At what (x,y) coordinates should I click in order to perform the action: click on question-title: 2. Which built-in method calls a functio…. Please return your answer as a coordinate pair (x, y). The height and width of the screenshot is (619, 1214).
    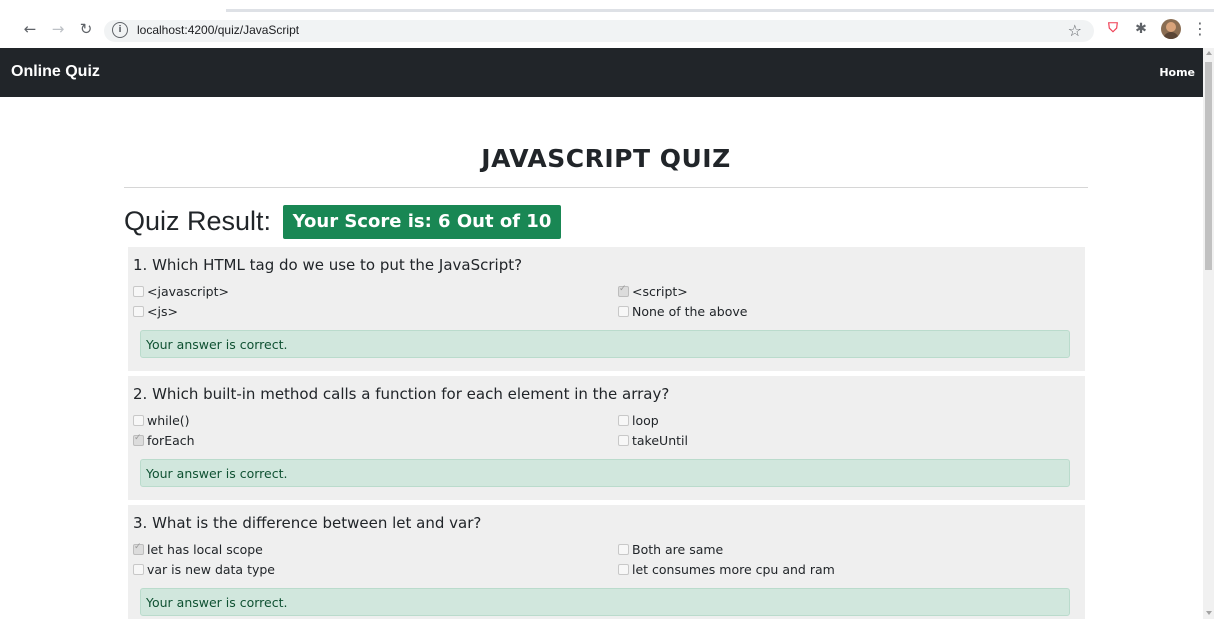
    Looking at the image, I should click on (401, 394).